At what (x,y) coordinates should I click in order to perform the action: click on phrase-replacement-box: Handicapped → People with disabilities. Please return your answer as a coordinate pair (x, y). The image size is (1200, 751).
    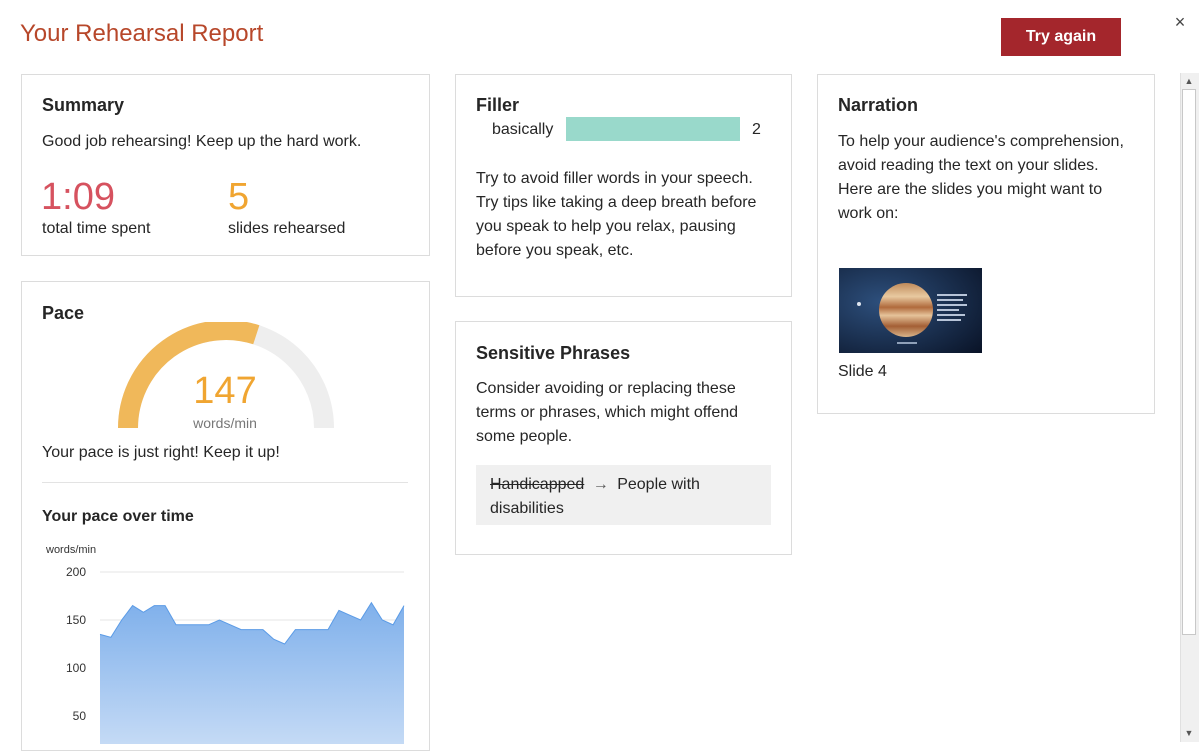
    Looking at the image, I should click on (623, 495).